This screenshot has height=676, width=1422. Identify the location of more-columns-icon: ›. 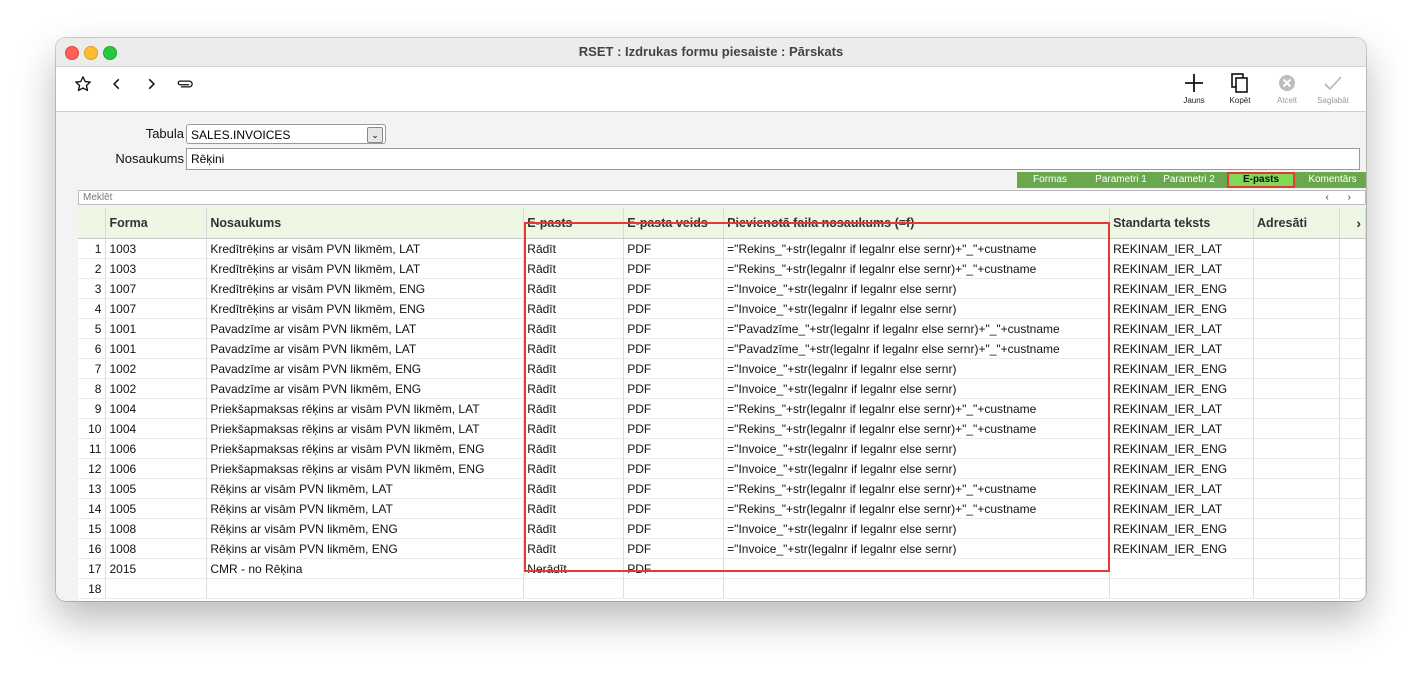
(1352, 223).